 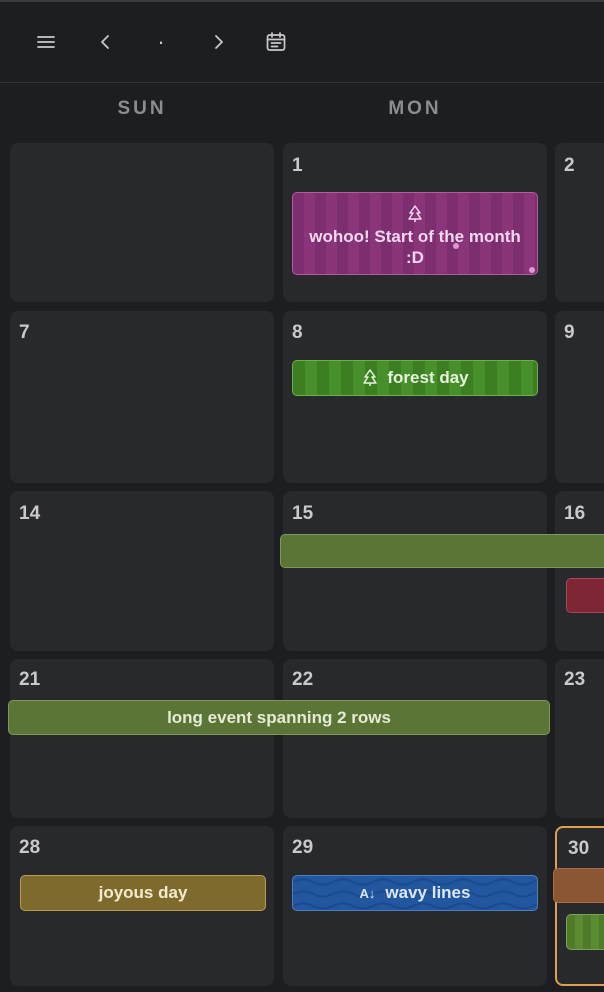 I want to click on day-cell-7: 7, so click(x=142, y=397).